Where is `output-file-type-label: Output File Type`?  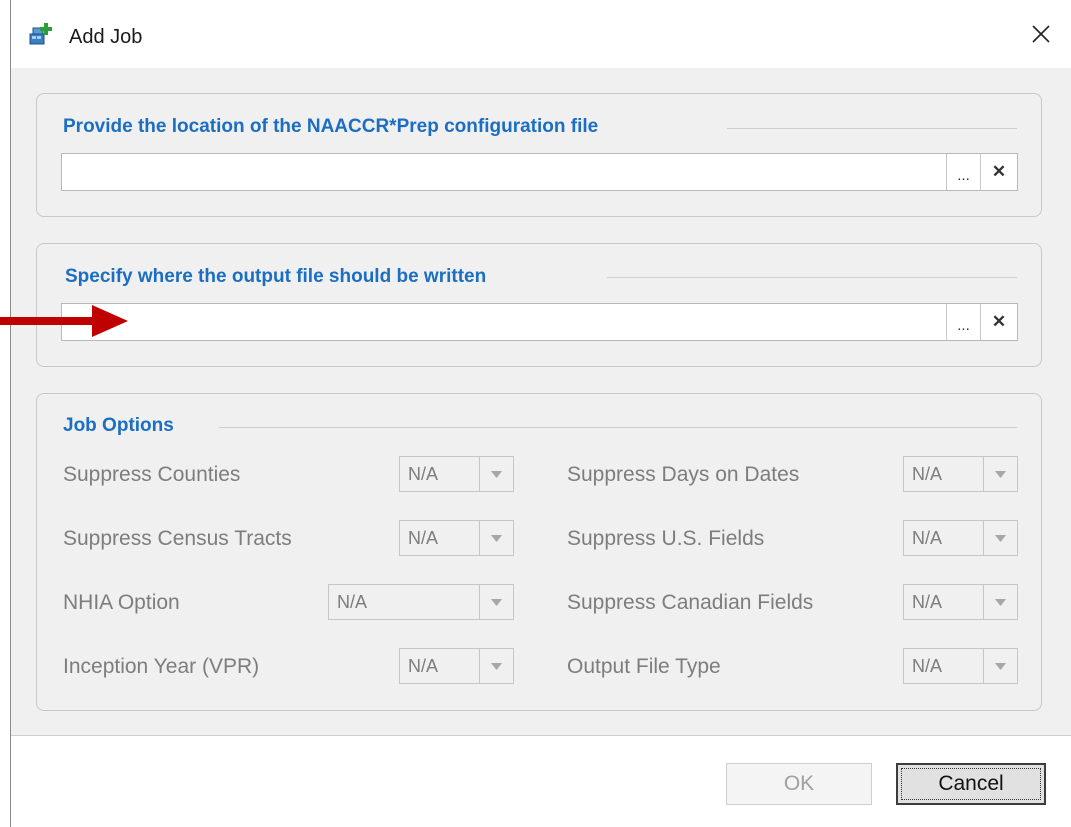 output-file-type-label: Output File Type is located at coordinates (644, 666).